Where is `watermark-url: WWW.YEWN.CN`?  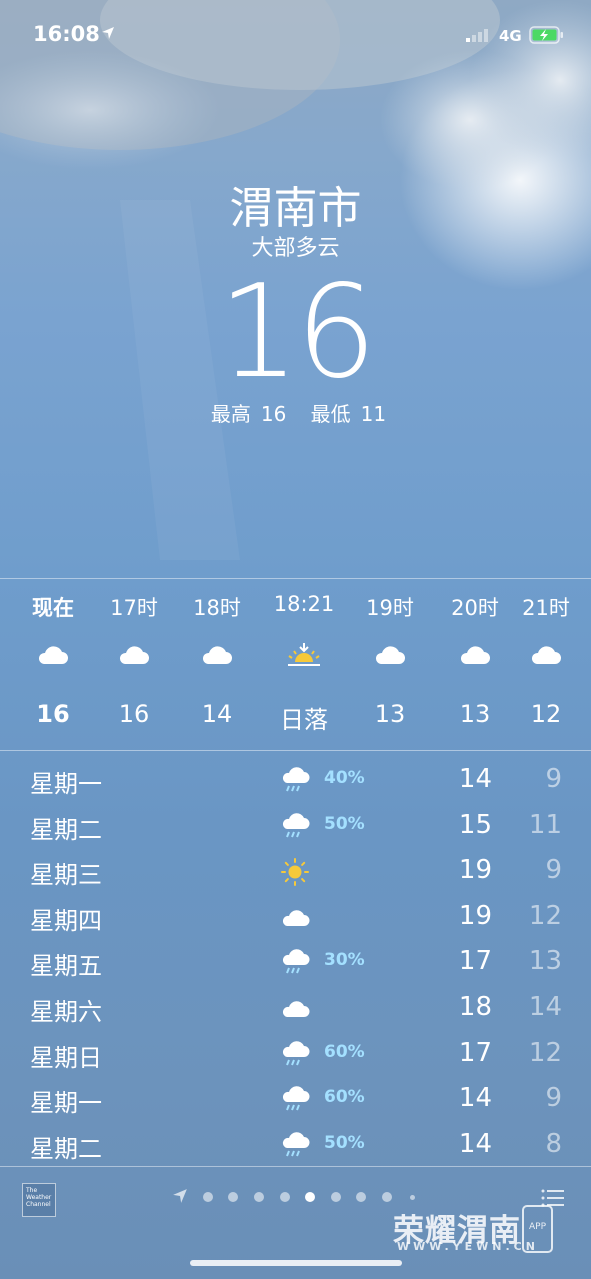
watermark-url: WWW.YEWN.CN is located at coordinates (468, 1246).